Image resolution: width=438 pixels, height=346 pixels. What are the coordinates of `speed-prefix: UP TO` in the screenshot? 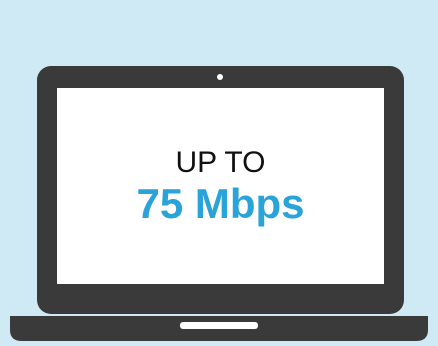 It's located at (220, 162).